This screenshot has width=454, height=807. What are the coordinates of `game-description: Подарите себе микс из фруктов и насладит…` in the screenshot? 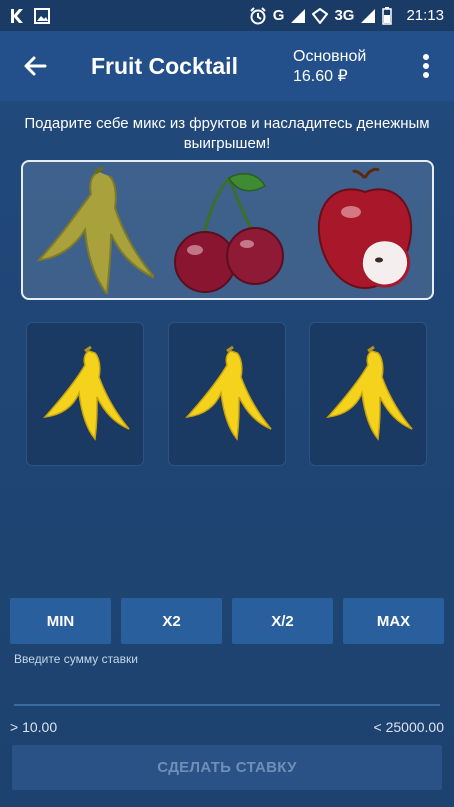 It's located at (227, 133).